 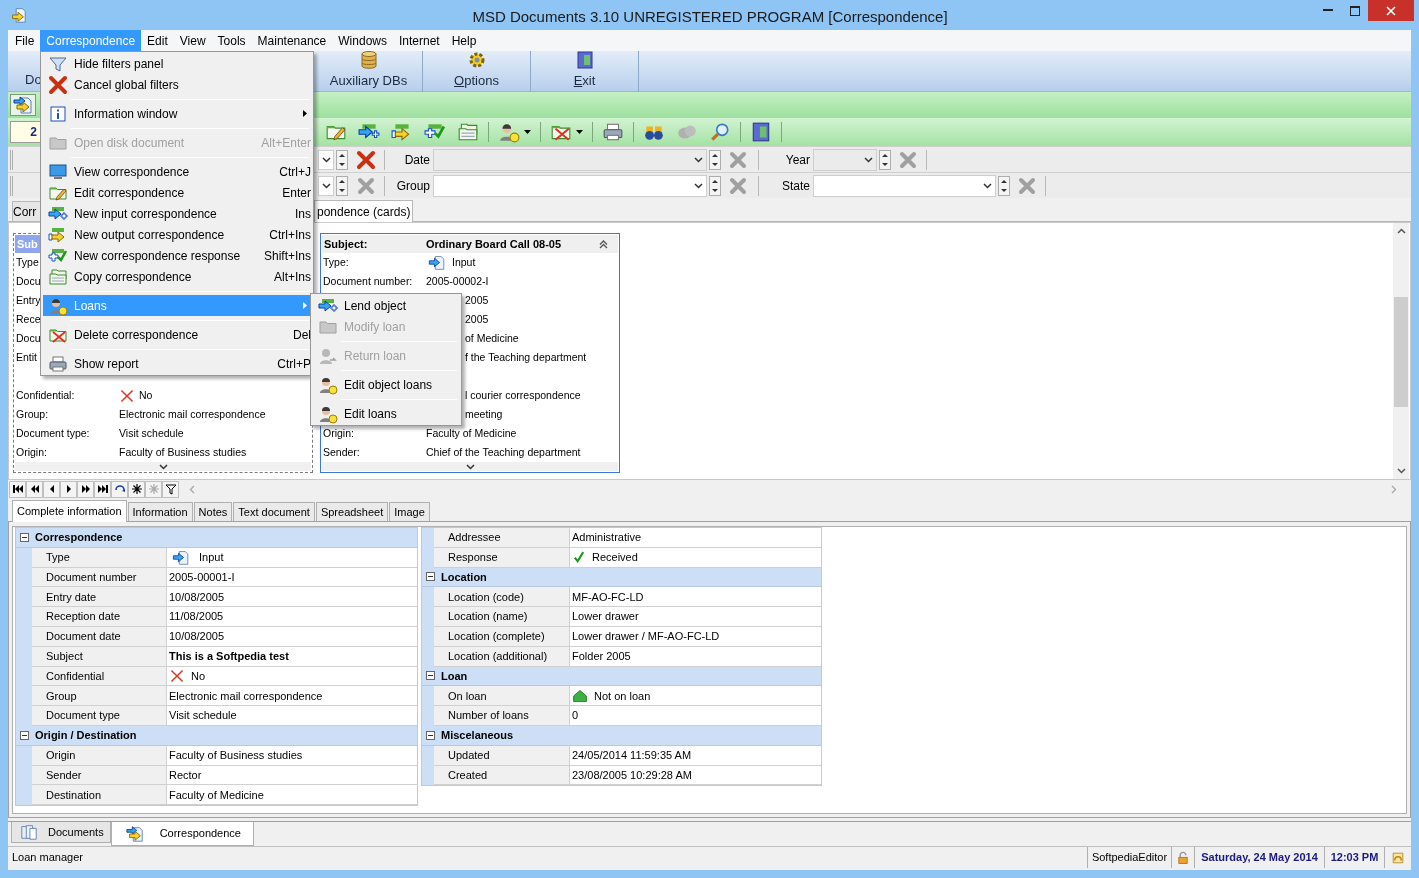 I want to click on field-label: Group:, so click(x=32, y=413).